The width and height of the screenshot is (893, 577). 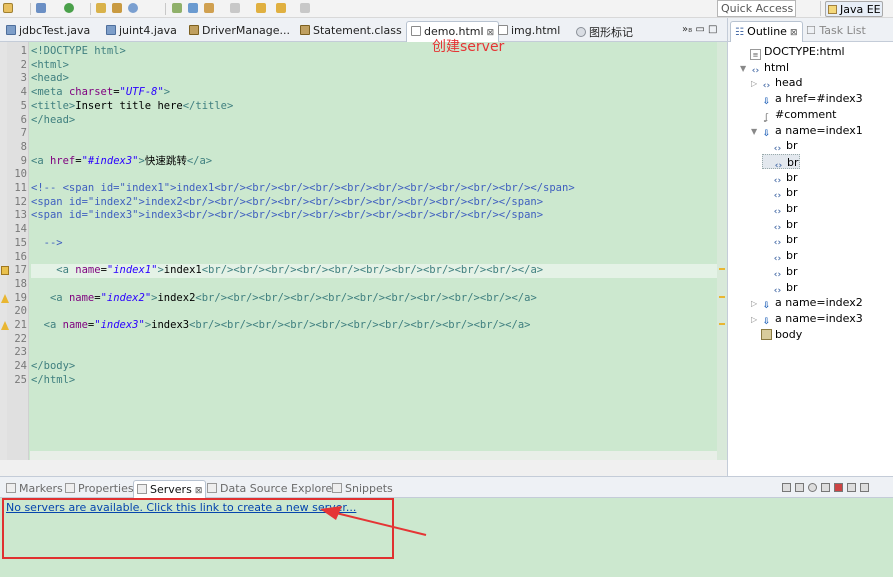 What do you see at coordinates (792, 52) in the screenshot?
I see `outline-item: ≡ DOCTYPE:html` at bounding box center [792, 52].